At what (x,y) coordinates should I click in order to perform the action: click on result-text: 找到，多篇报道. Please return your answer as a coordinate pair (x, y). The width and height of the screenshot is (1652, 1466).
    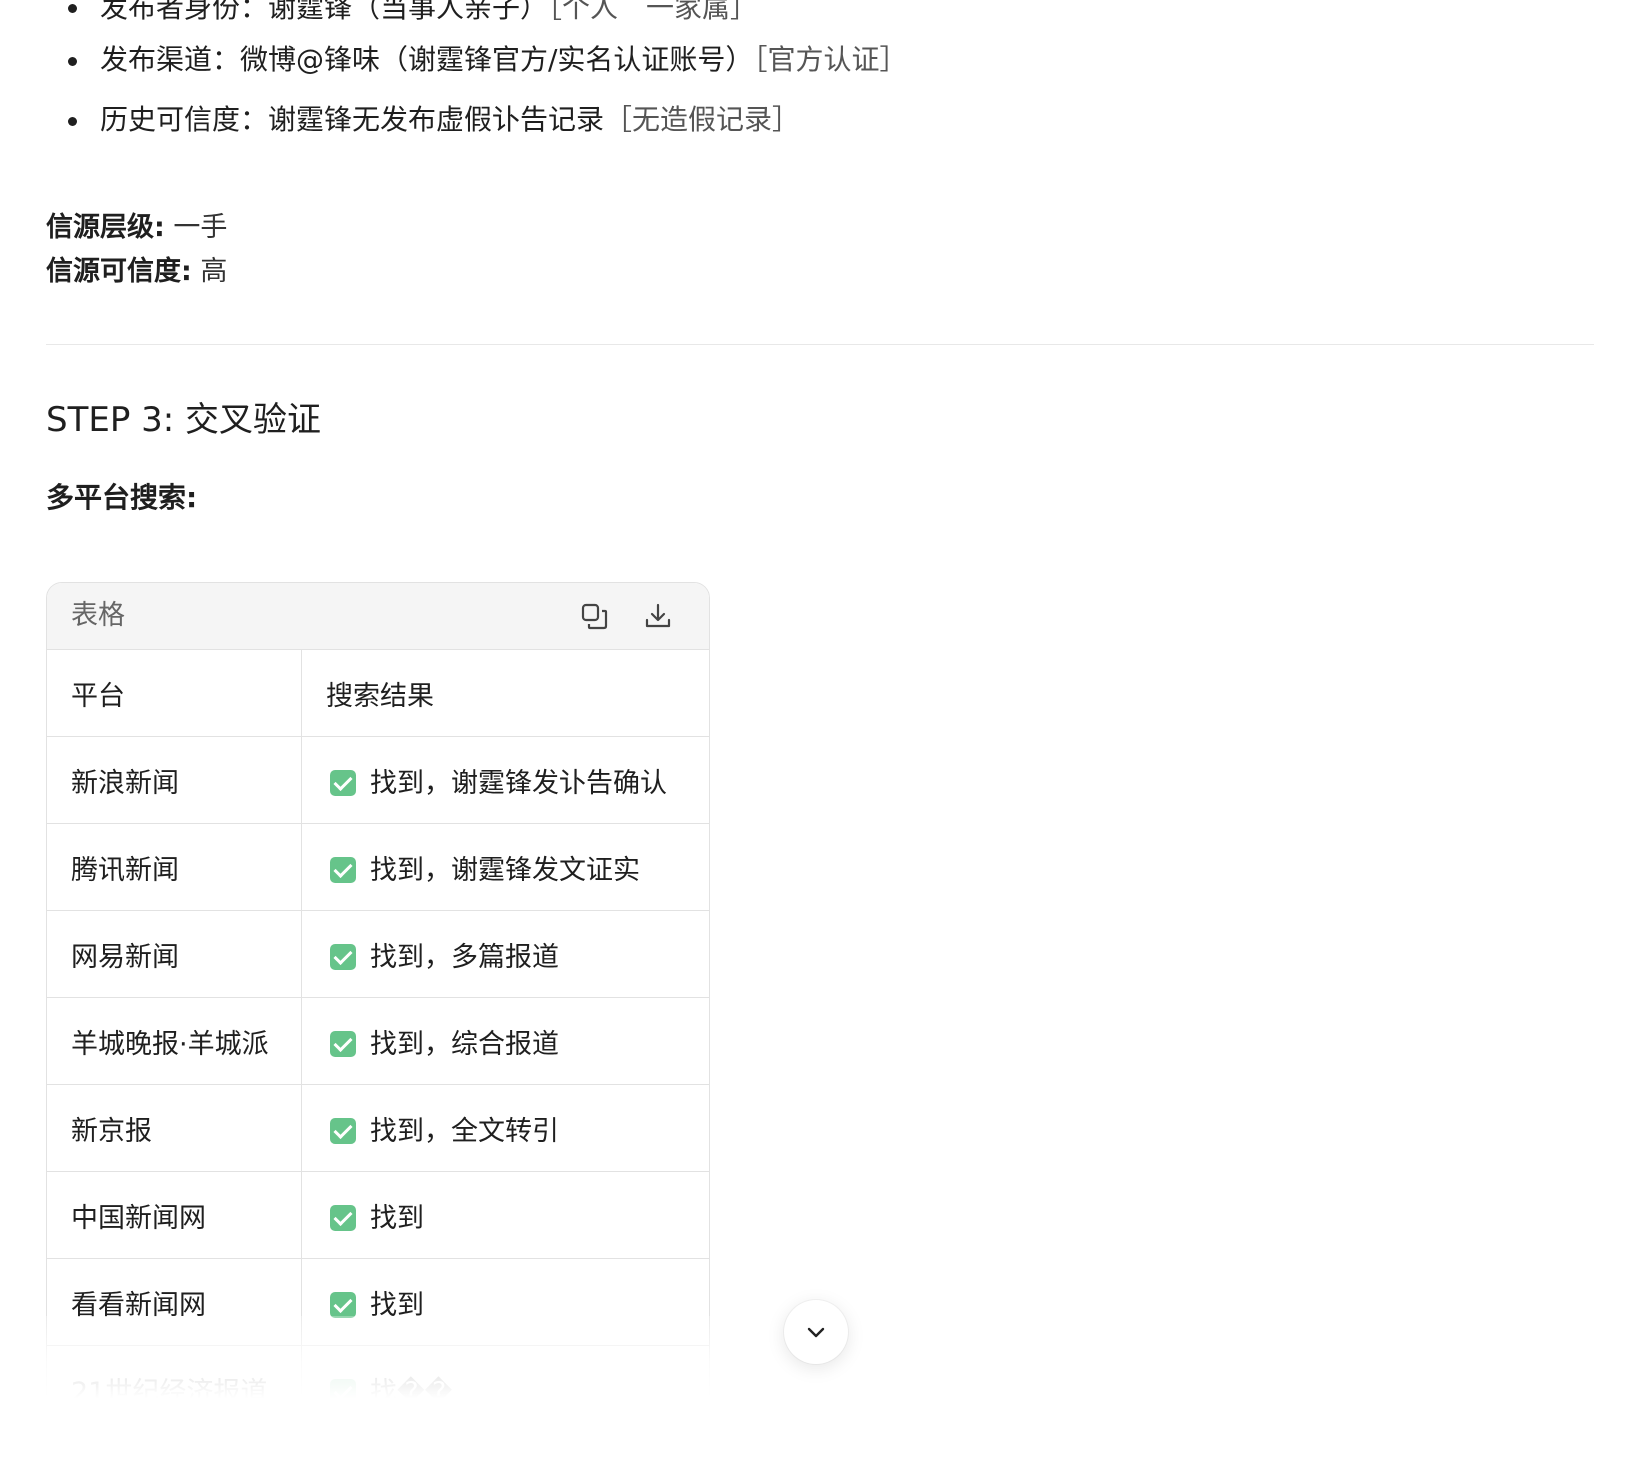
    Looking at the image, I should click on (464, 957).